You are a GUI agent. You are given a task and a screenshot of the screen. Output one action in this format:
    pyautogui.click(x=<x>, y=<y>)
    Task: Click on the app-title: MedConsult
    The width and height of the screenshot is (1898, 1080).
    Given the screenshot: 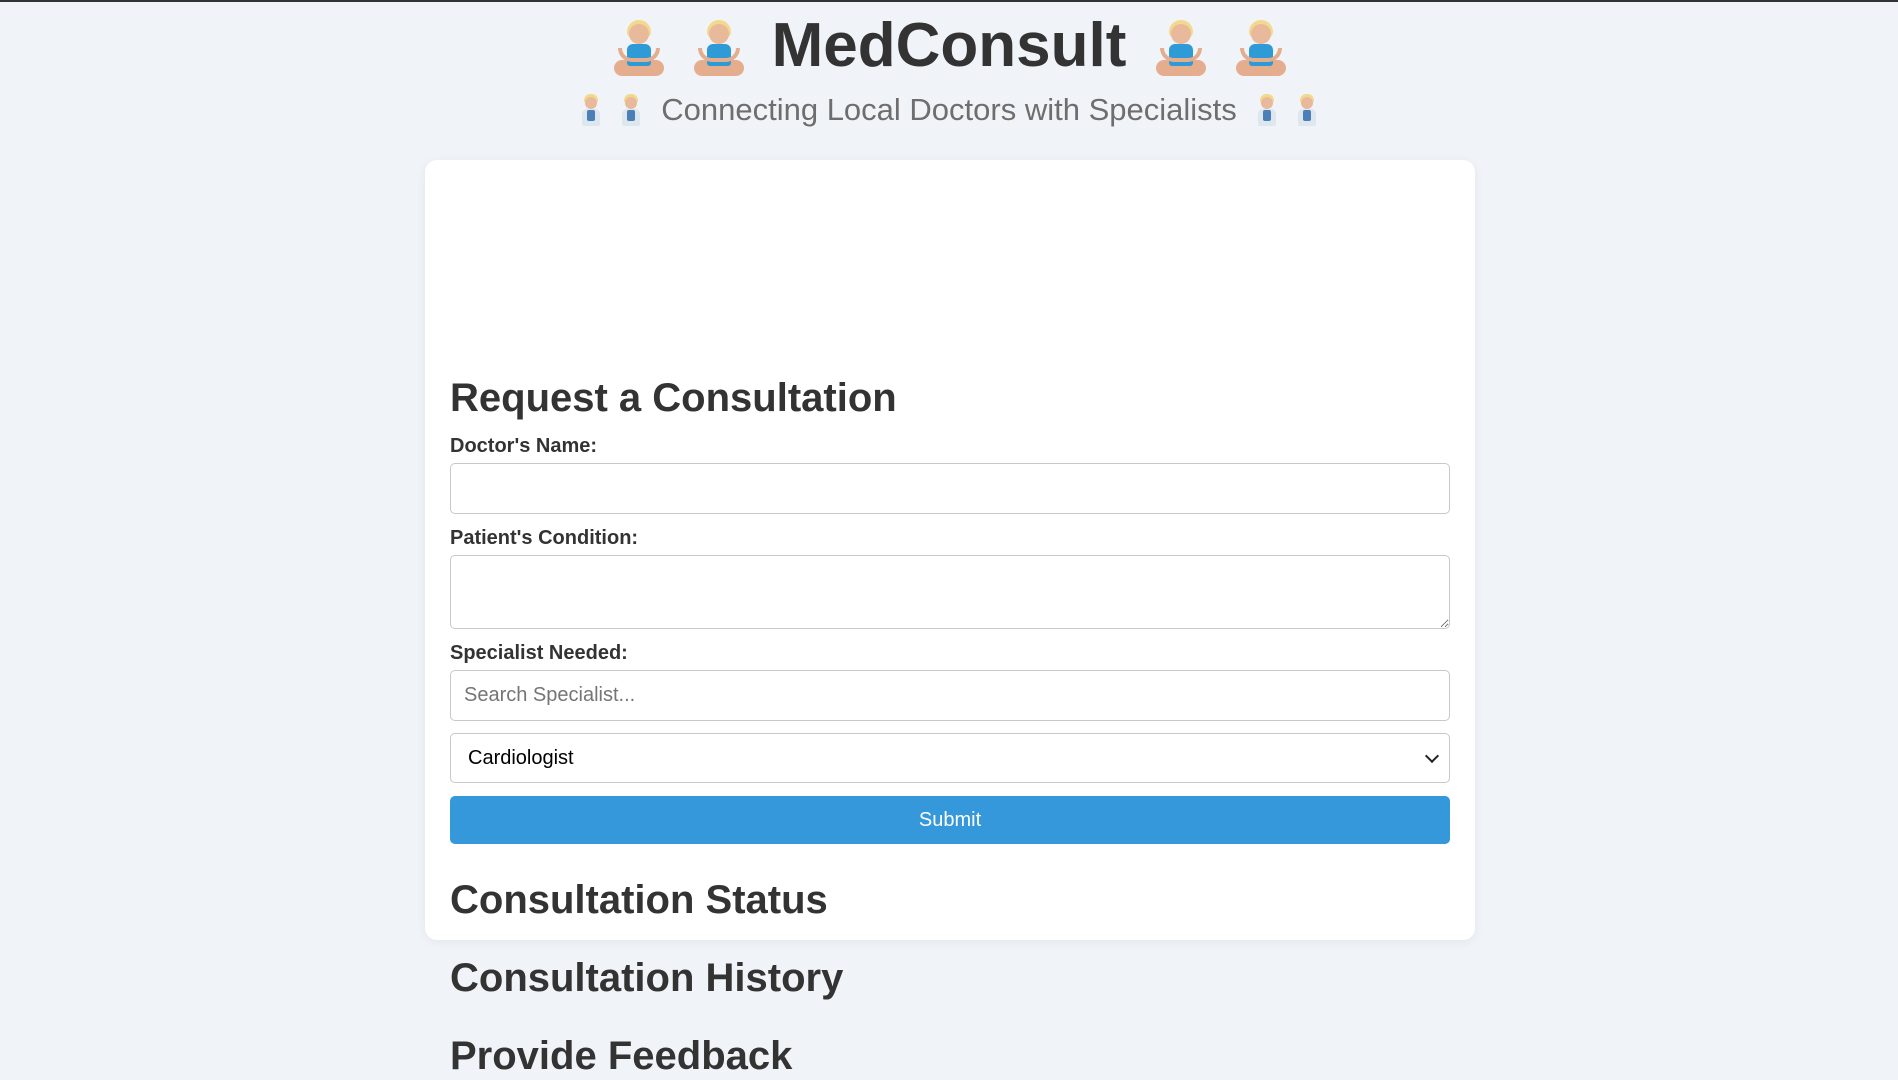 What is the action you would take?
    pyautogui.click(x=949, y=45)
    